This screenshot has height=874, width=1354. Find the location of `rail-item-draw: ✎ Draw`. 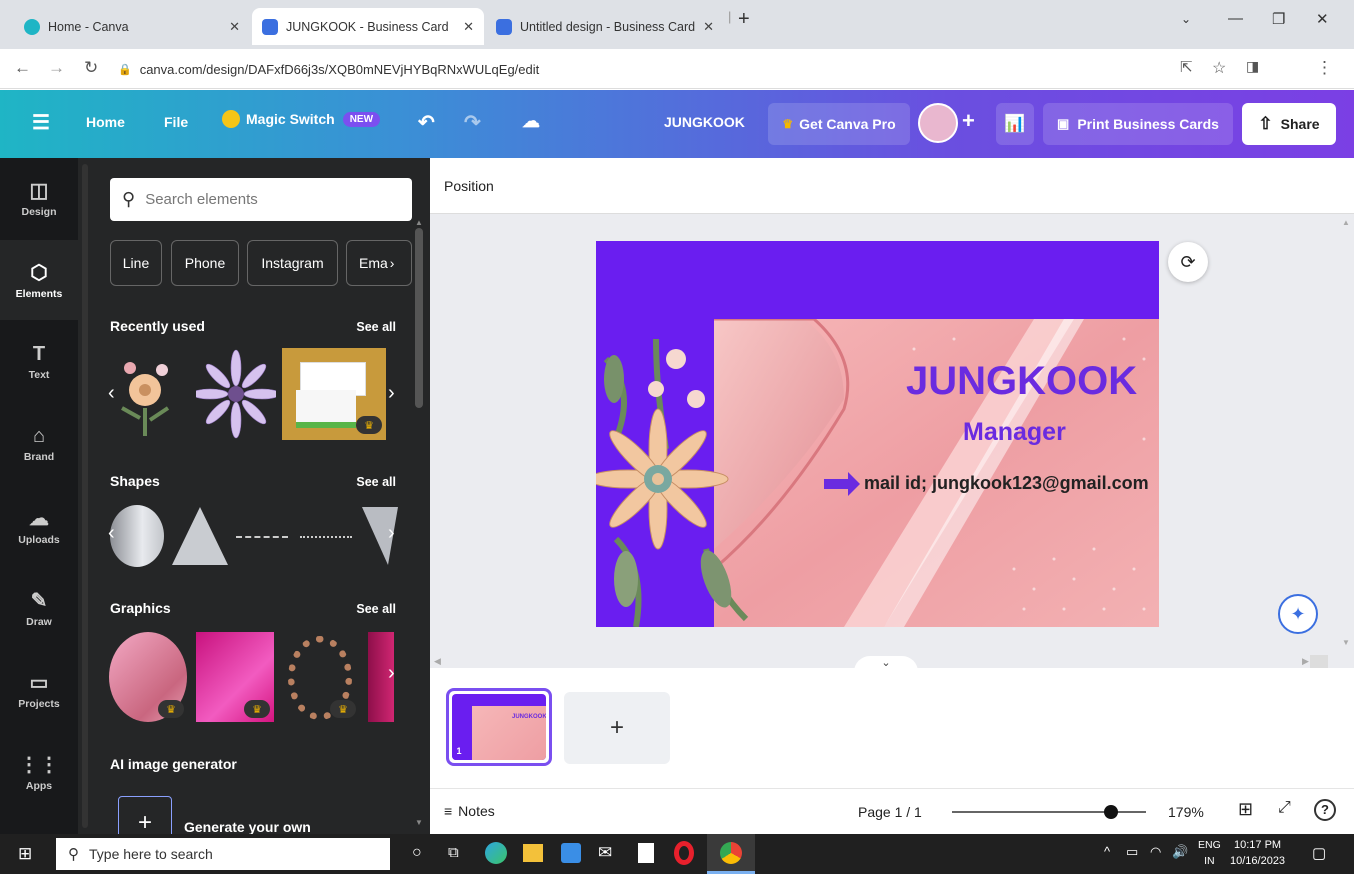

rail-item-draw: ✎ Draw is located at coordinates (39, 608).